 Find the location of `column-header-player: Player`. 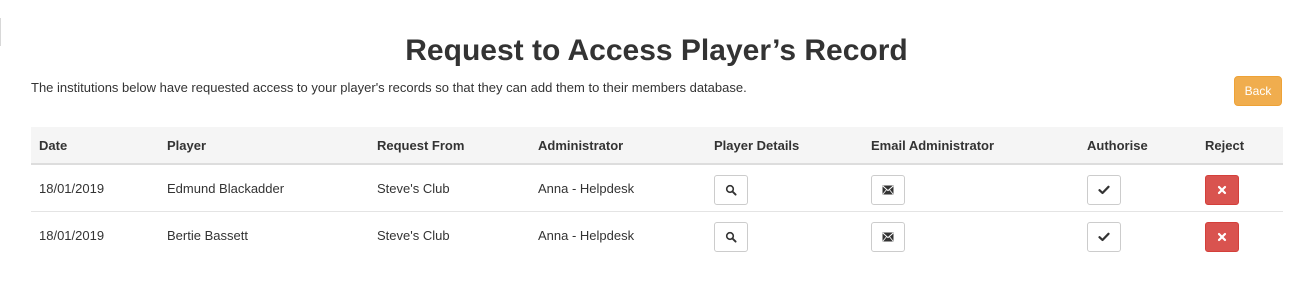

column-header-player: Player is located at coordinates (264, 146).